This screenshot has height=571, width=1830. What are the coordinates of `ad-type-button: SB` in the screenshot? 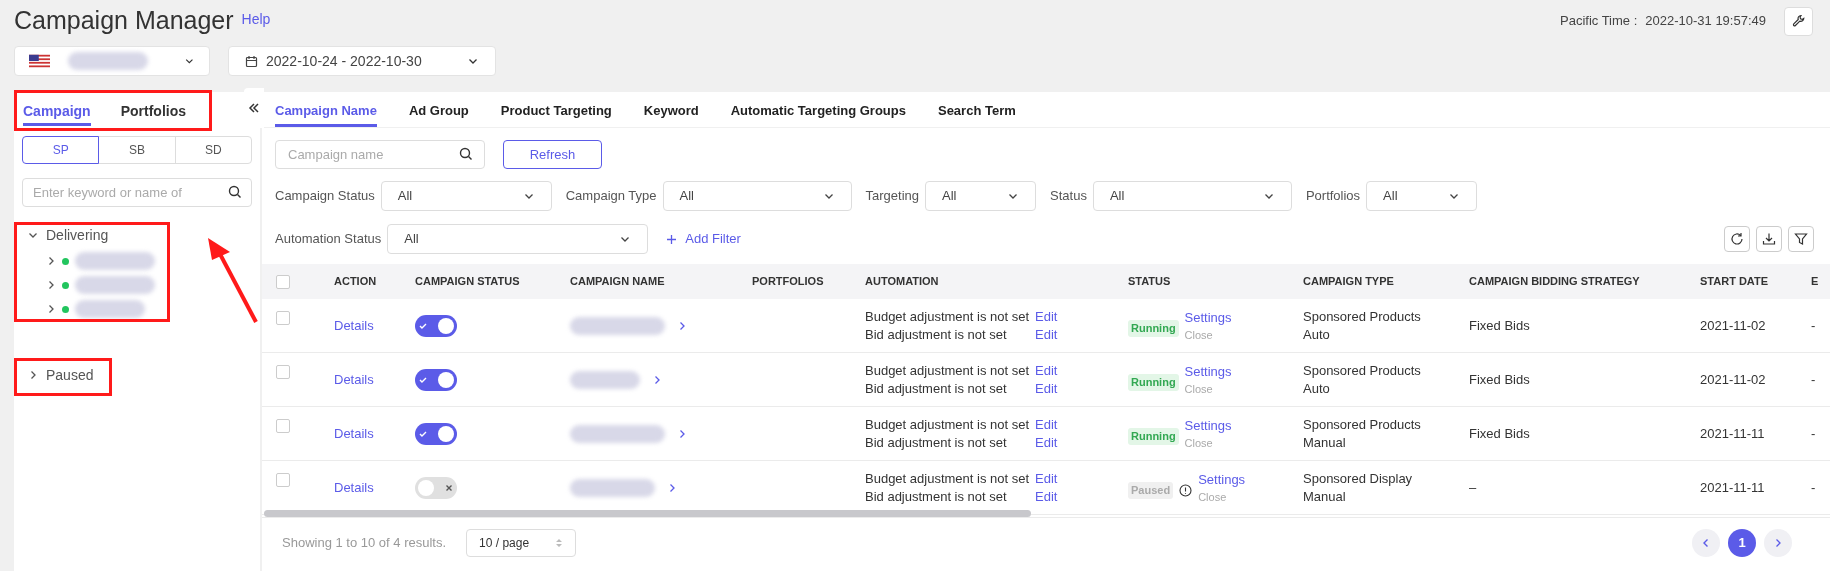 It's located at (137, 150).